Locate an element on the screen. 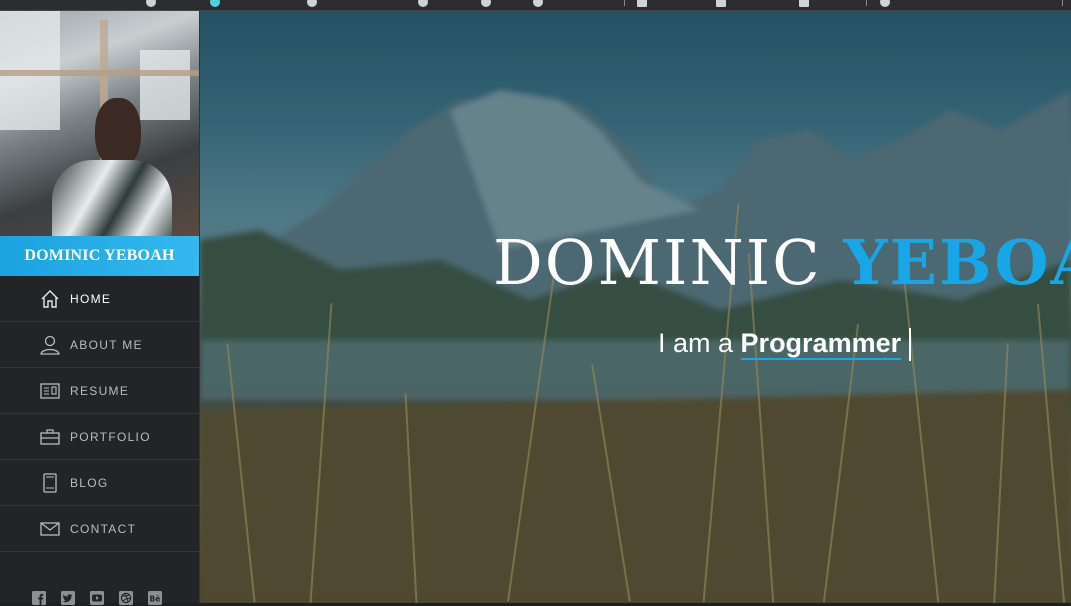 Image resolution: width=1071 pixels, height=606 pixels. hero-typed-text: Programmer is located at coordinates (821, 344).